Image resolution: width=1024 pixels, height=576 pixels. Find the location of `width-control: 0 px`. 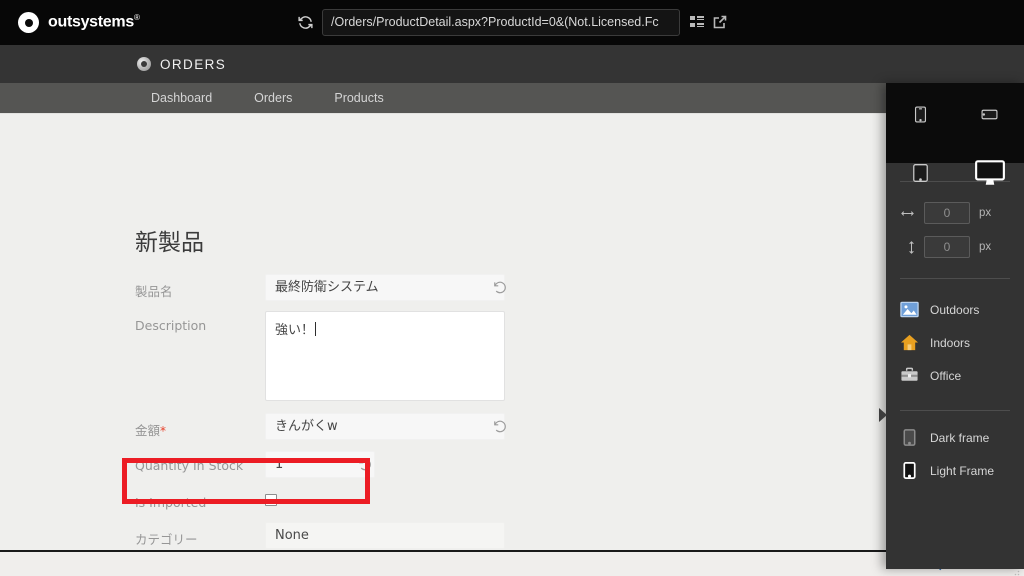

width-control: 0 px is located at coordinates (955, 213).